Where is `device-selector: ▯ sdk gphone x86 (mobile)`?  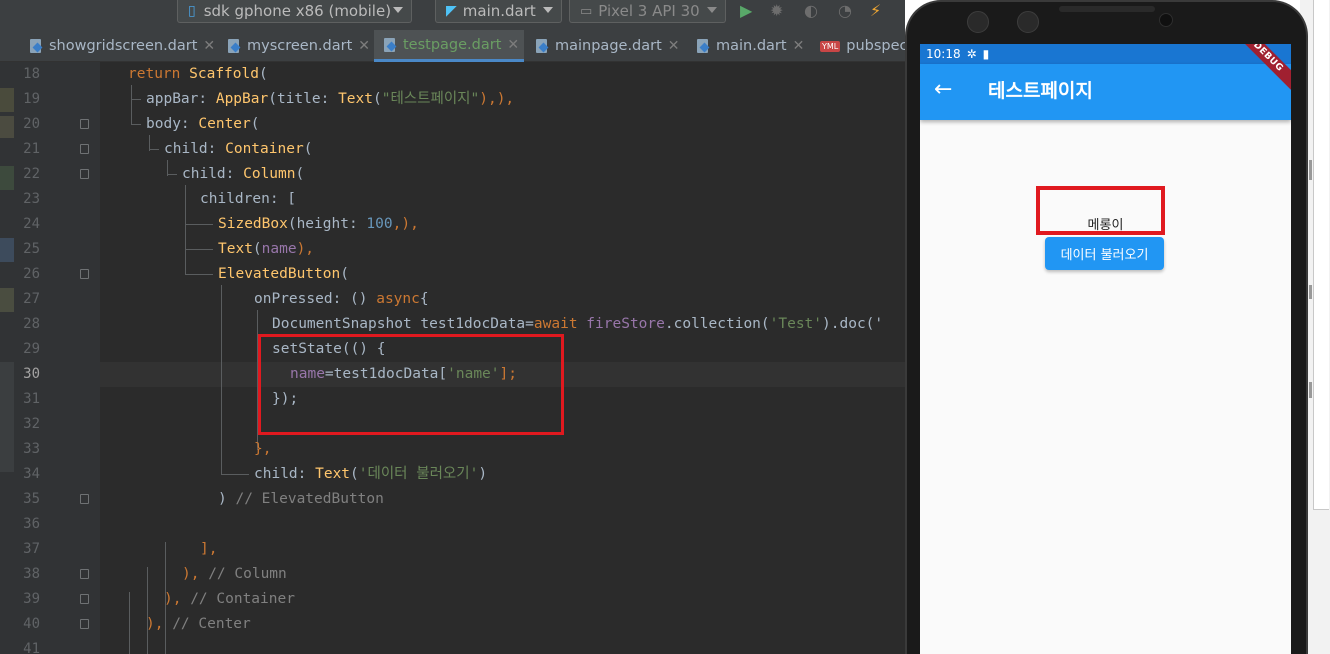
device-selector: ▯ sdk gphone x86 (mobile) is located at coordinates (294, 11).